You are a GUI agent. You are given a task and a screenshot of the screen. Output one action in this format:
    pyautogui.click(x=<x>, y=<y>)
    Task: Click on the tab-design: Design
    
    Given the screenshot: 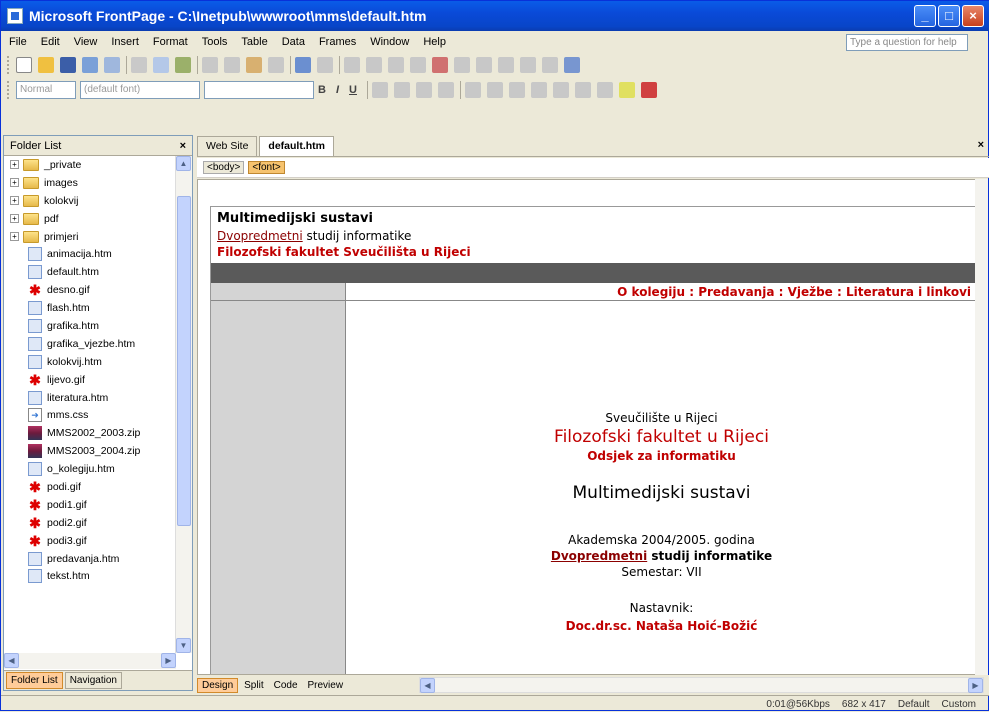 What is the action you would take?
    pyautogui.click(x=218, y=685)
    